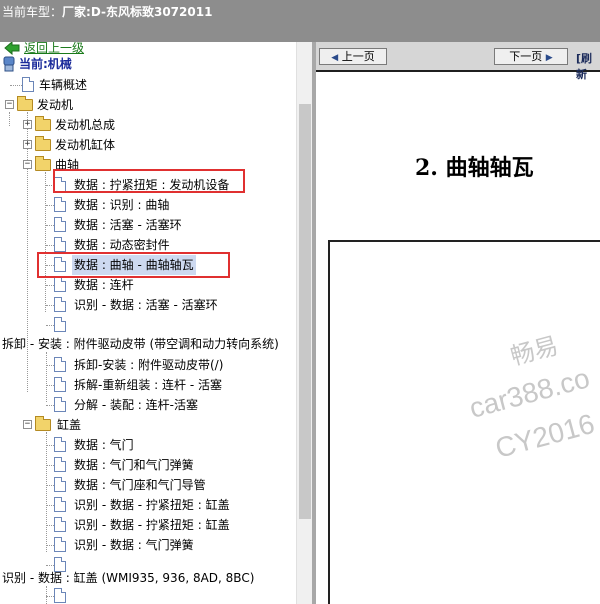 The width and height of the screenshot is (600, 604). I want to click on tree-item-connecting-rod: 数据 : 连杆, so click(148, 285).